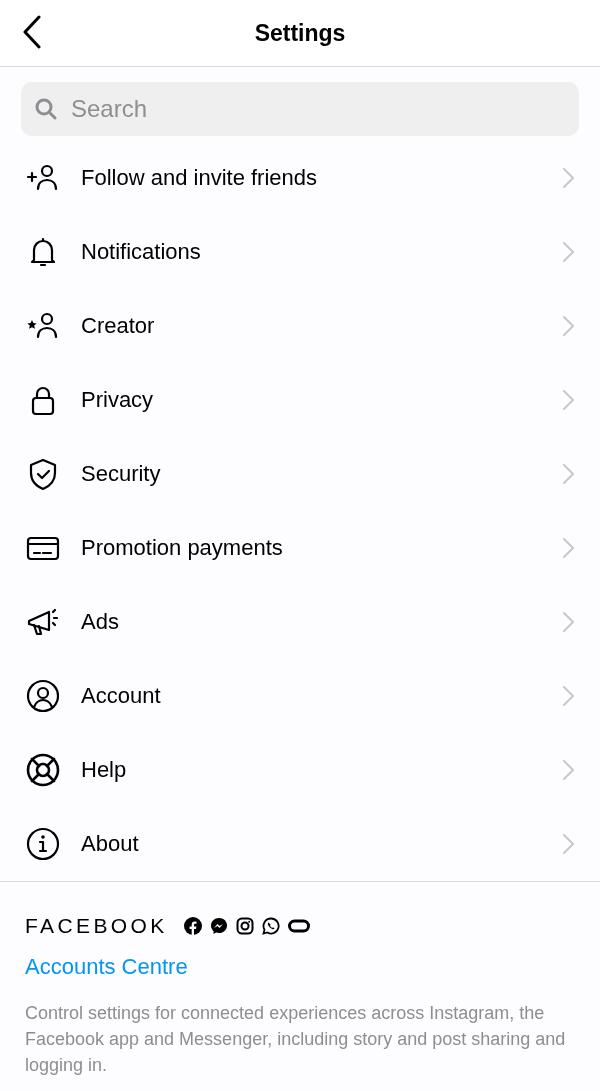 The width and height of the screenshot is (600, 1091). I want to click on settings-item: Security, so click(300, 474).